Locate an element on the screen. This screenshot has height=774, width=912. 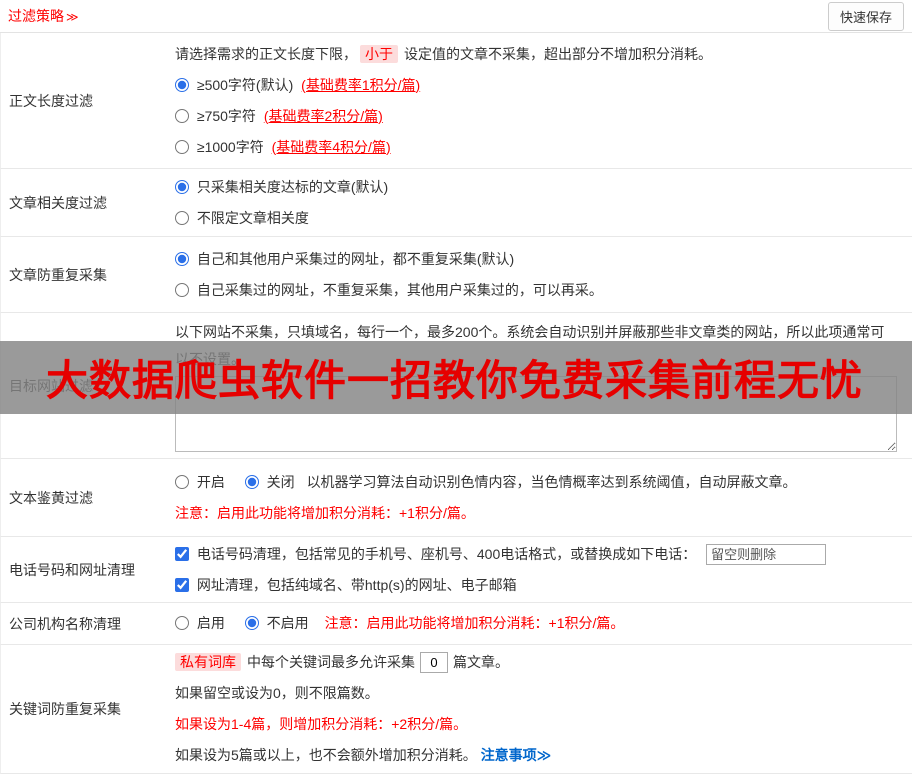
radio-porn-off is located at coordinates (251, 481).